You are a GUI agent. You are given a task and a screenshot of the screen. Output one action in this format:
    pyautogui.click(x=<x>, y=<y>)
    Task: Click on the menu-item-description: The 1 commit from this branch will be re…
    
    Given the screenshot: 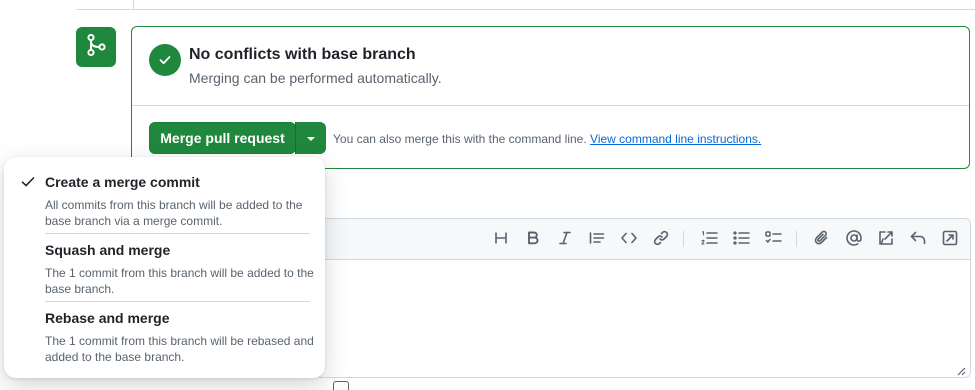 What is the action you would take?
    pyautogui.click(x=179, y=349)
    